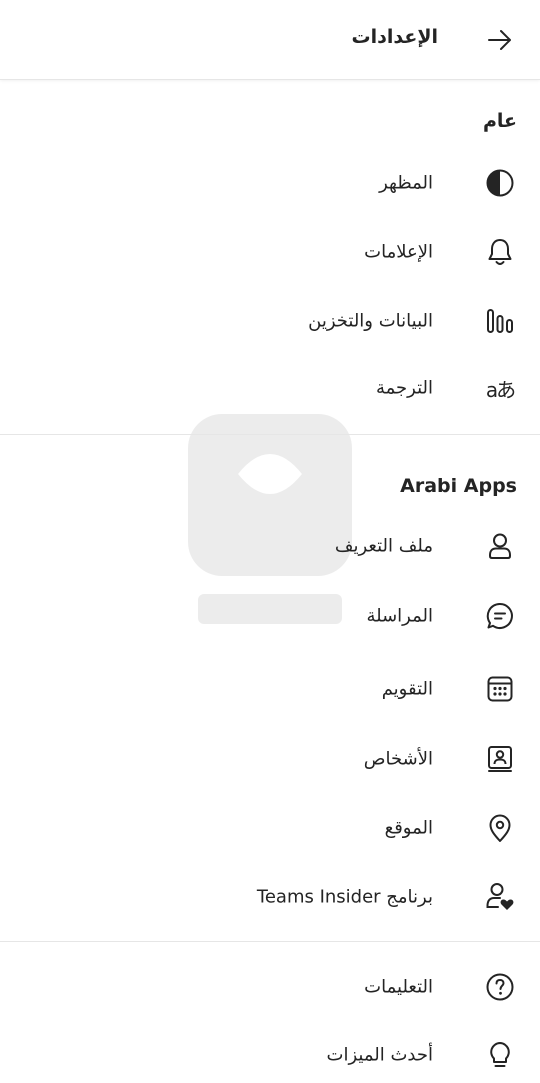  I want to click on settings-item-messaging: المراسلة, so click(270, 616).